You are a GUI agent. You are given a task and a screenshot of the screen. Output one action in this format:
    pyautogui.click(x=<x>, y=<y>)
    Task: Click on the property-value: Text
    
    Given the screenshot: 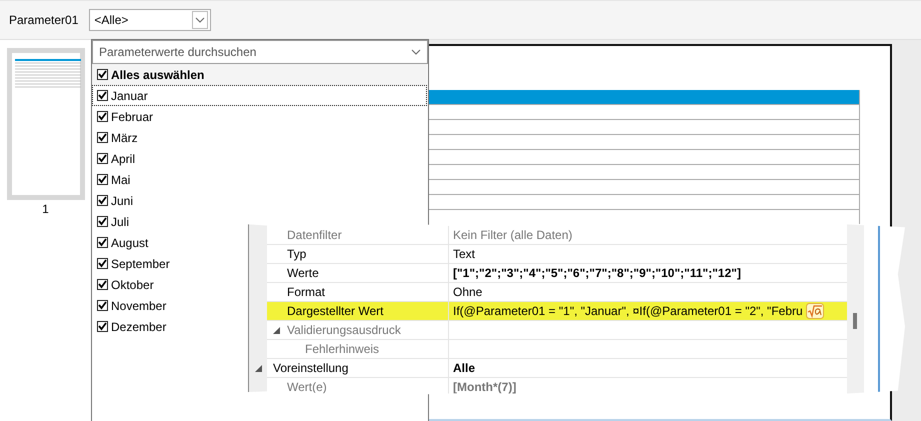 What is the action you would take?
    pyautogui.click(x=464, y=254)
    